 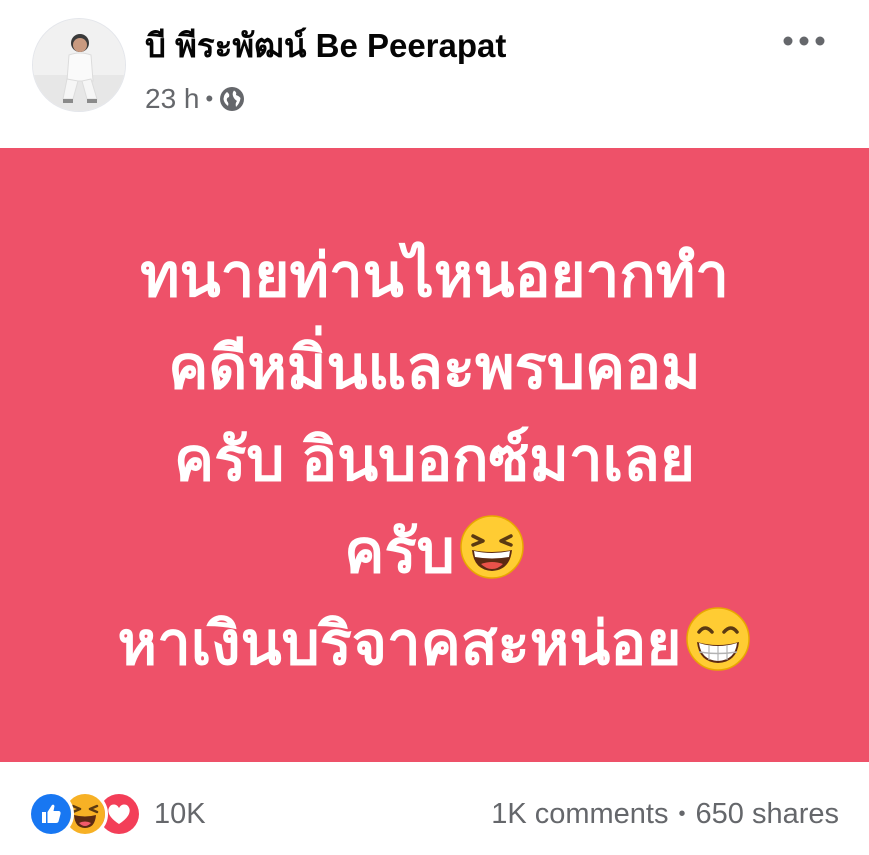 I want to click on like-icon, so click(x=51, y=814).